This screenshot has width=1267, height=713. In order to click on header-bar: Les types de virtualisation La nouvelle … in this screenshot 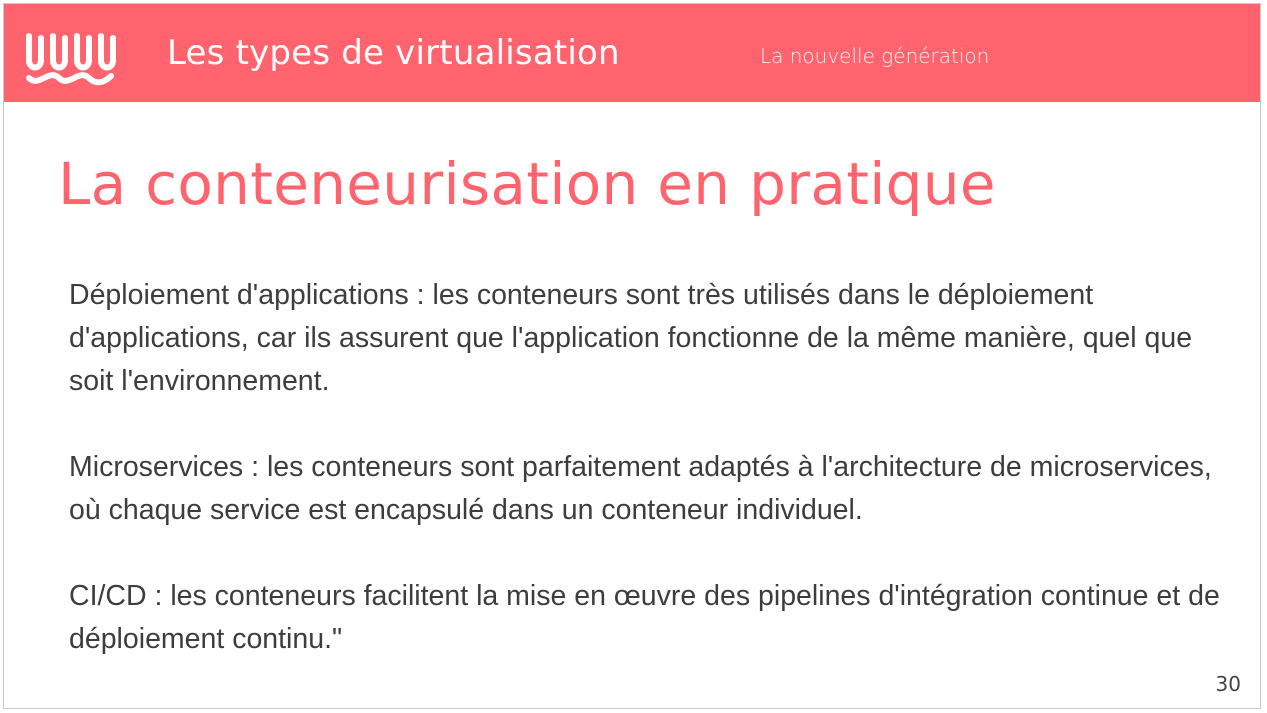, I will do `click(632, 53)`.